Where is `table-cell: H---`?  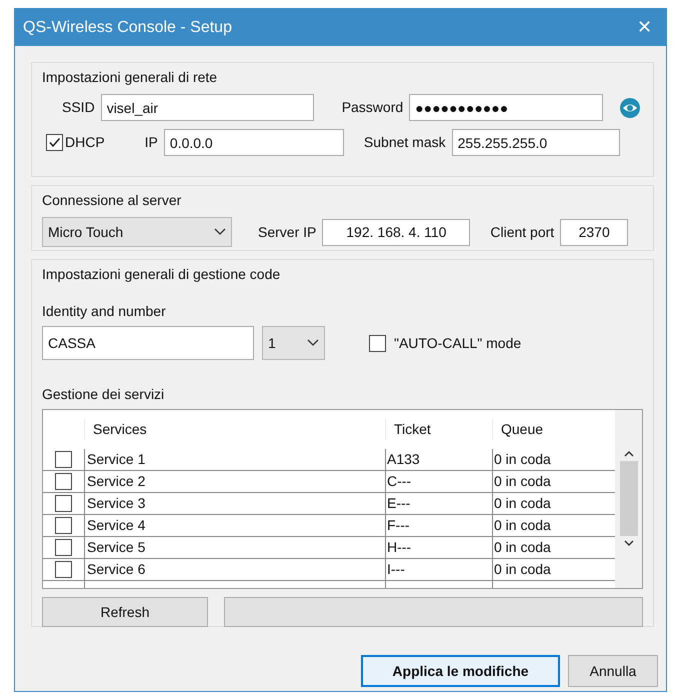
table-cell: H--- is located at coordinates (438, 547).